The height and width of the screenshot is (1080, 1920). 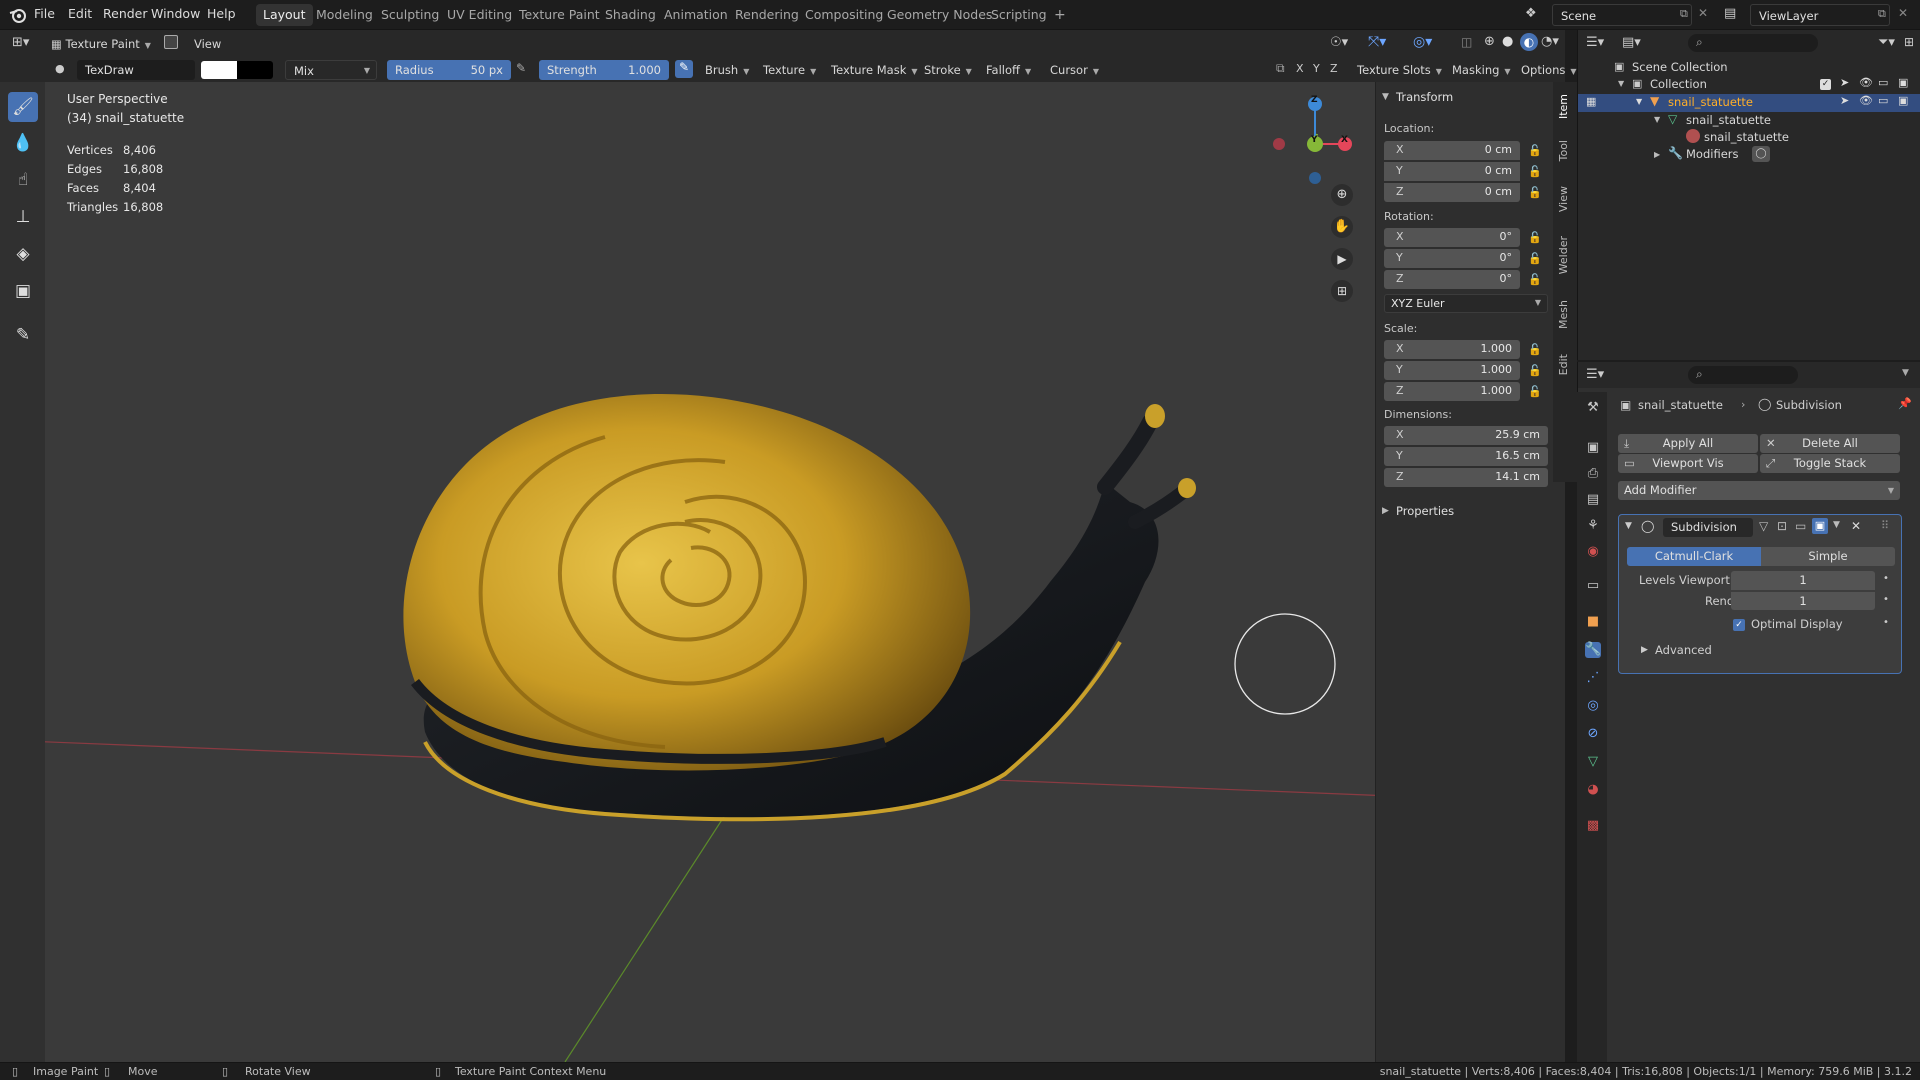 What do you see at coordinates (1452, 279) in the screenshot?
I see `rotation-z-field: Z 0°` at bounding box center [1452, 279].